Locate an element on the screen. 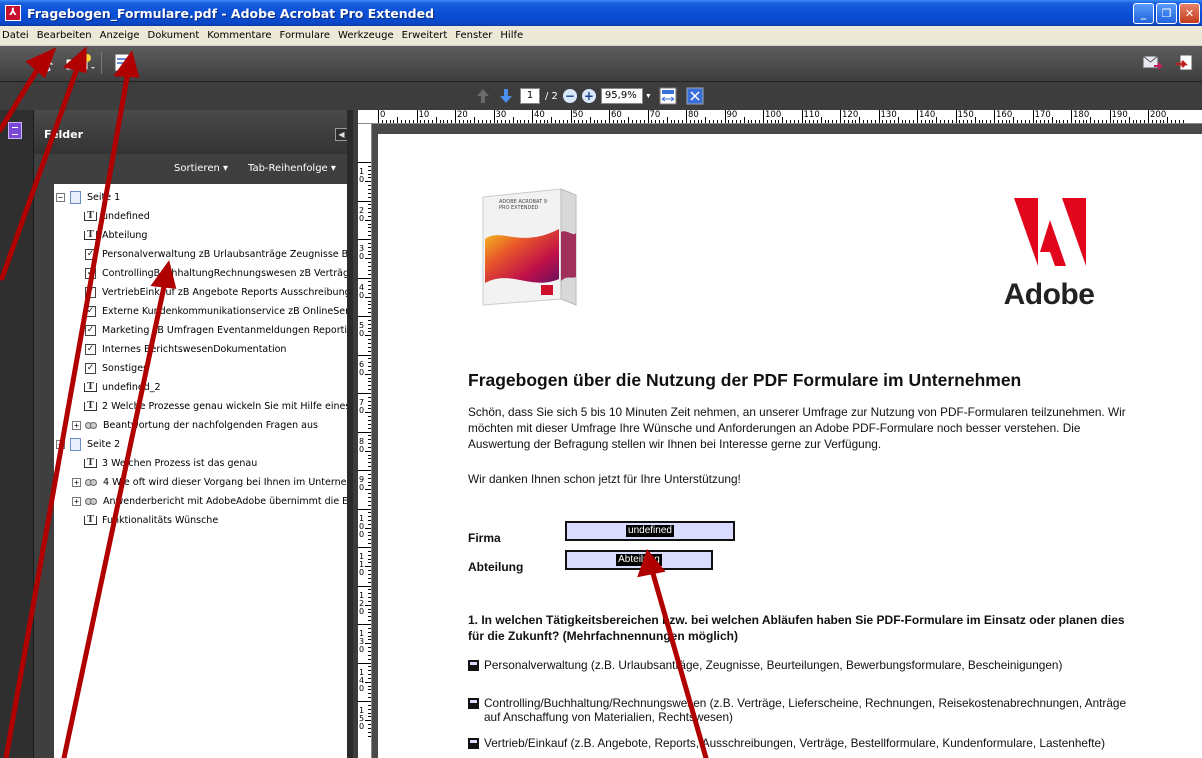  tree-item-label: Internes BerichtswesenDokumentation is located at coordinates (194, 349).